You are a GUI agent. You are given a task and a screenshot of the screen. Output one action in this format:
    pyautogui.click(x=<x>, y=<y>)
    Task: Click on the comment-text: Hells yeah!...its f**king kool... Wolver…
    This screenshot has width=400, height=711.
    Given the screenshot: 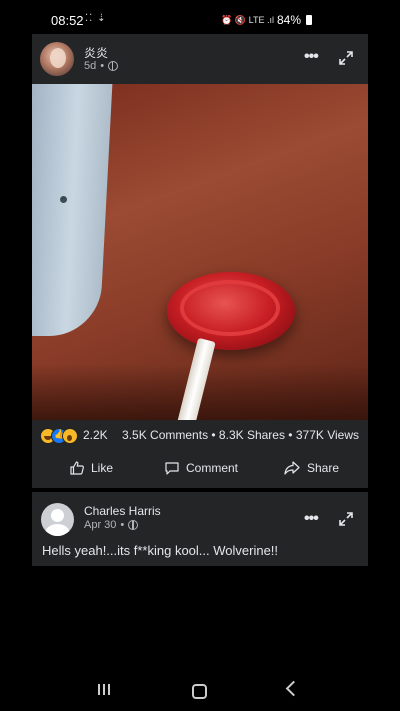 What is the action you would take?
    pyautogui.click(x=160, y=550)
    